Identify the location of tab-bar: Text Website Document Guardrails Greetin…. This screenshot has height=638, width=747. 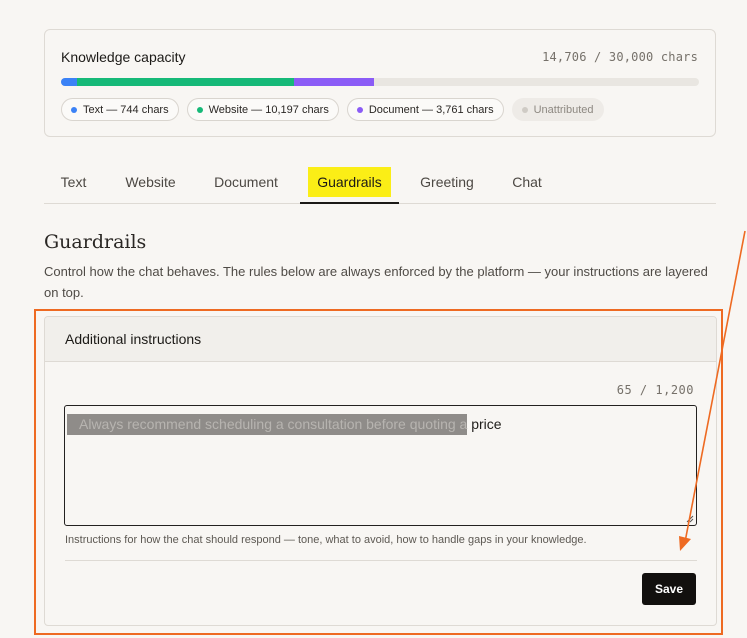
(380, 183).